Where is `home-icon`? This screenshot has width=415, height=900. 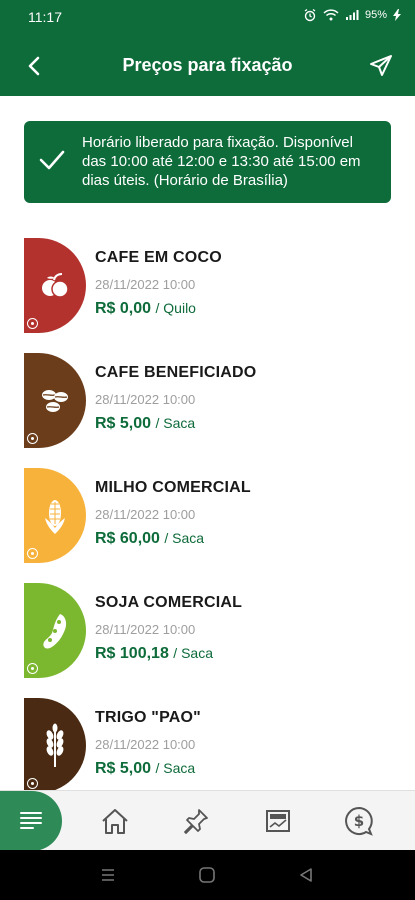 home-icon is located at coordinates (115, 821).